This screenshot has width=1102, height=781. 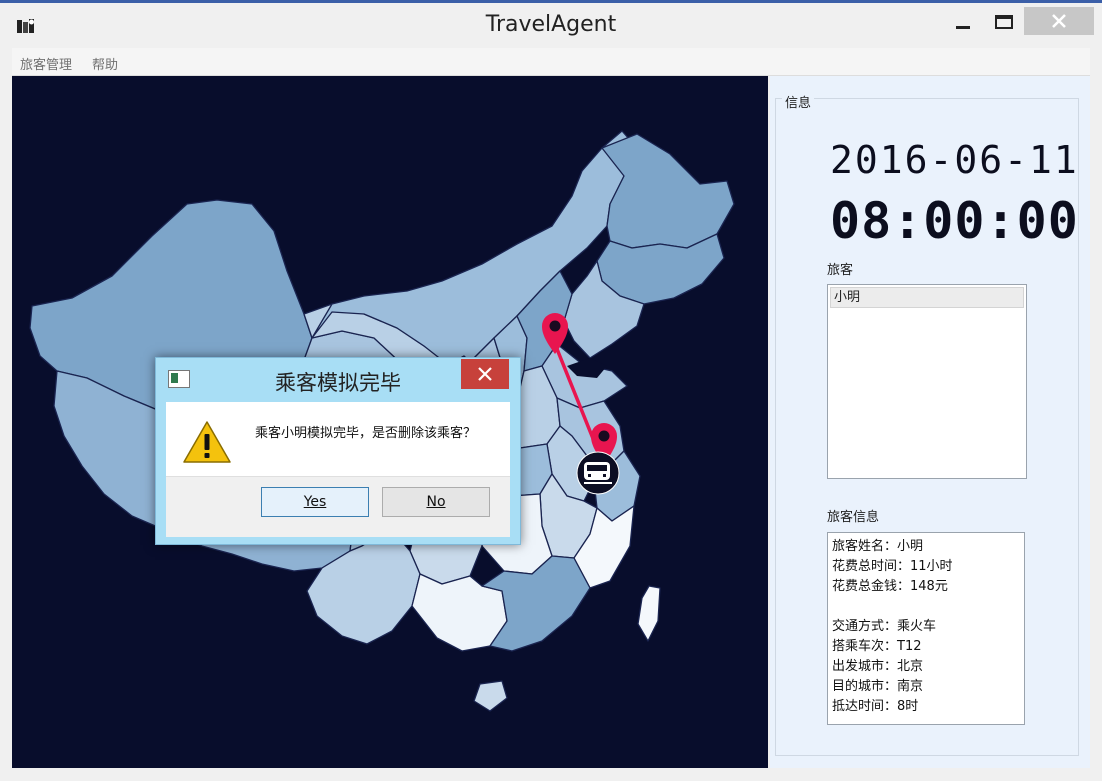 What do you see at coordinates (878, 666) in the screenshot?
I see `info-line-departure: 出发城市：北京` at bounding box center [878, 666].